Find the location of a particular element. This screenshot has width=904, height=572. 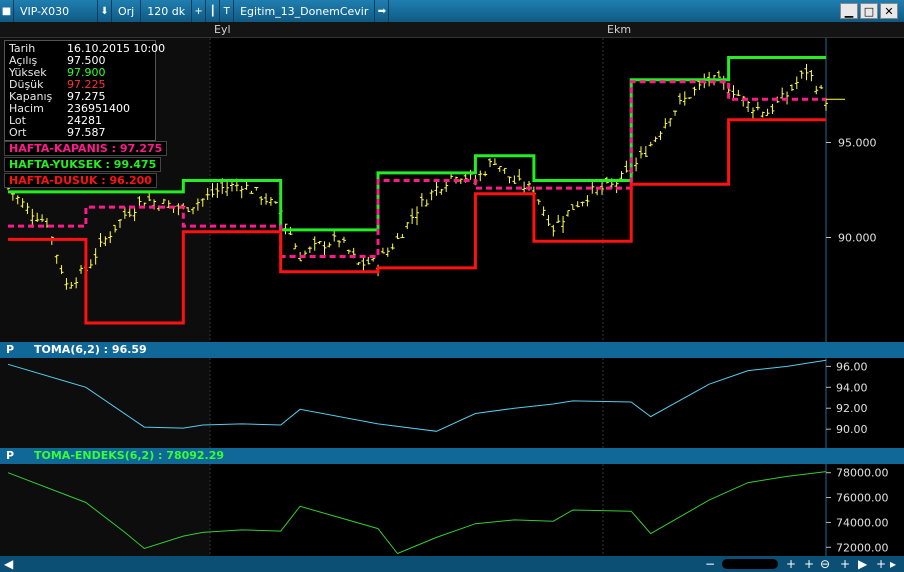

toma-panel-title: P TOMA(6,2) : 96.59 is located at coordinates (452, 350).